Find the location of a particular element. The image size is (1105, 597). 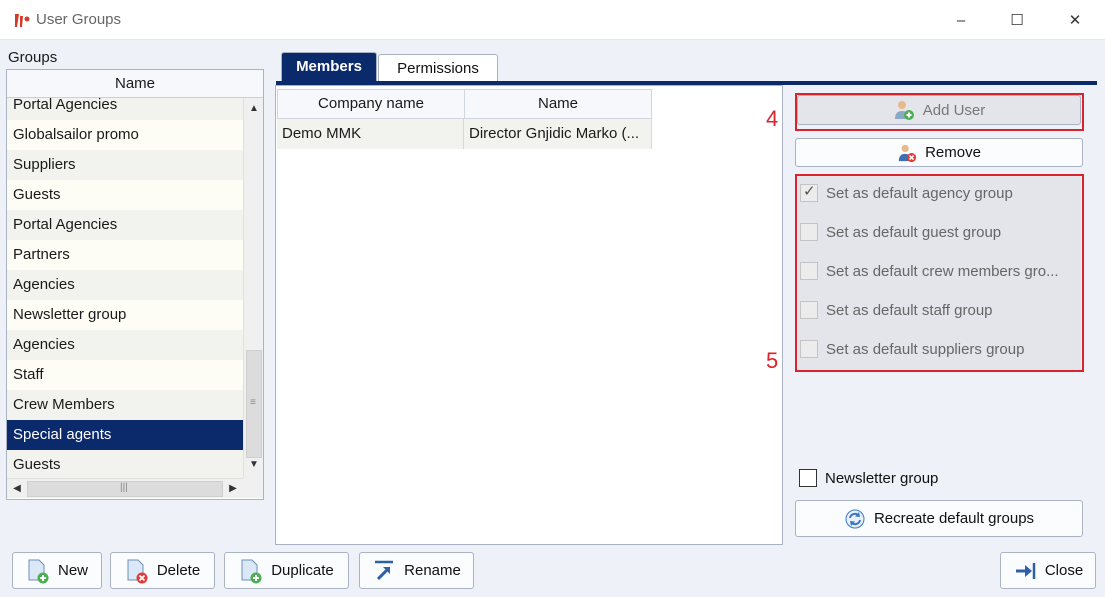

scroll-thumb-horizontal: ||| is located at coordinates (125, 489).